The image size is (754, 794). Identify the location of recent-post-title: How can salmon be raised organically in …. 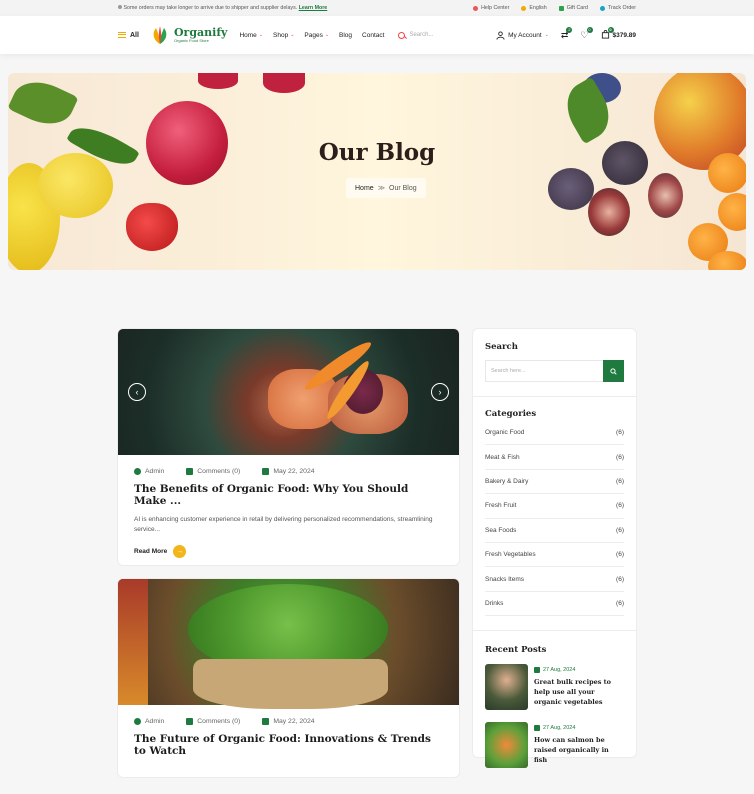
(579, 750).